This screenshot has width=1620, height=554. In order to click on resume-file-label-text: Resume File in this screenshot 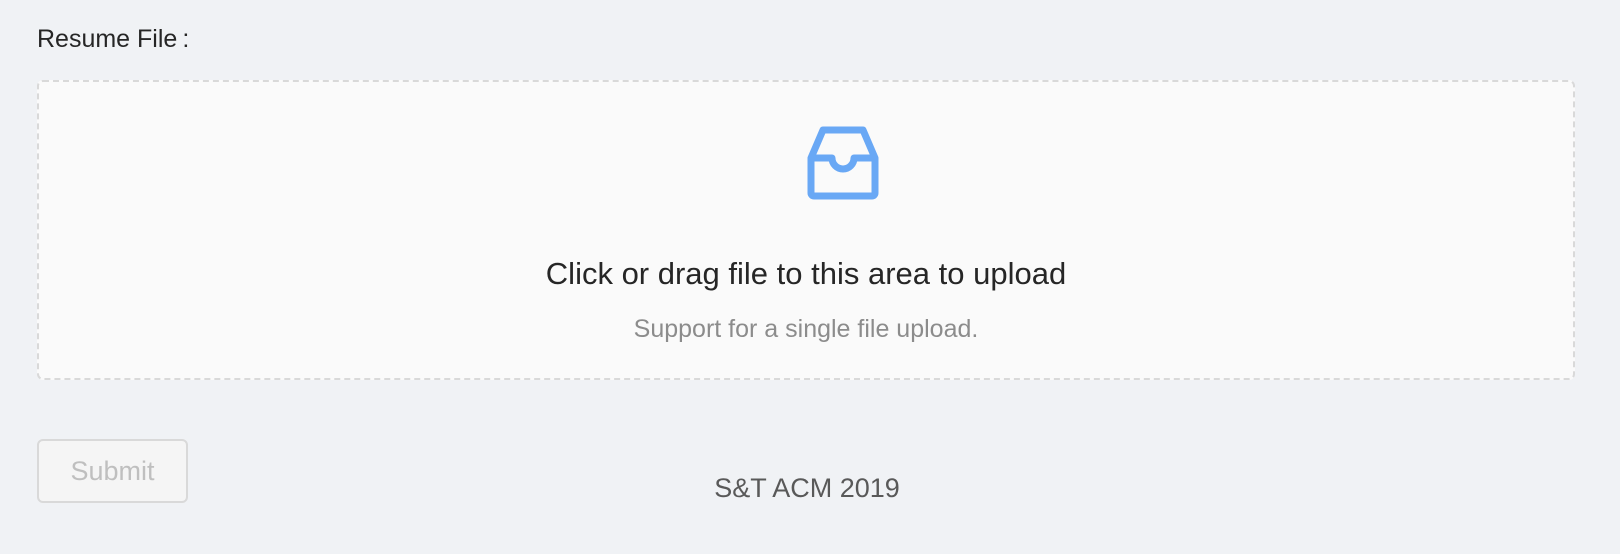, I will do `click(107, 39)`.